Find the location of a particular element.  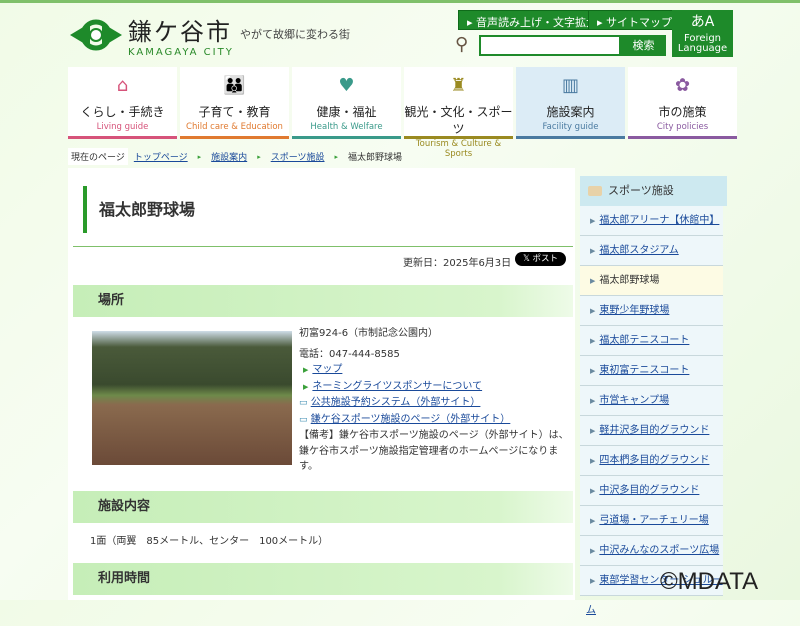

section-heading-content: 施設内容 is located at coordinates (323, 507).